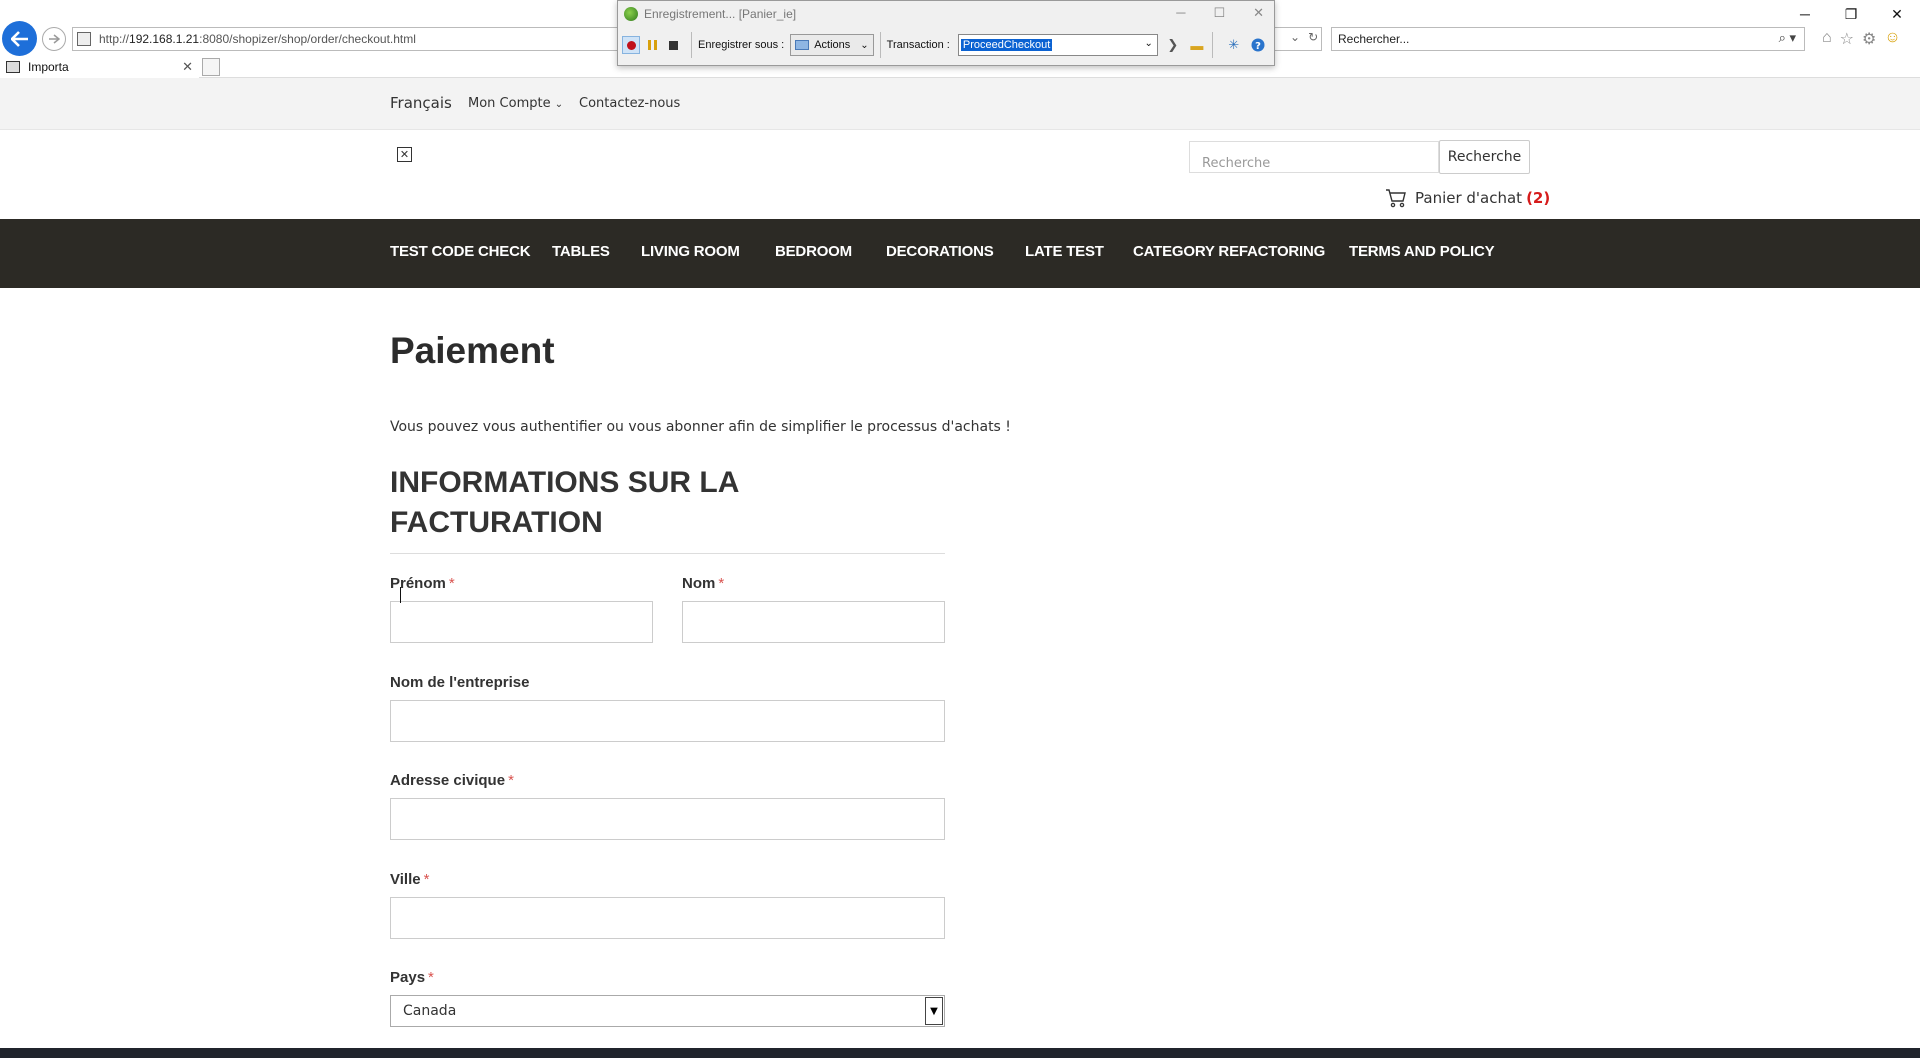  I want to click on account-menu: Mon Compte ⌄, so click(515, 103).